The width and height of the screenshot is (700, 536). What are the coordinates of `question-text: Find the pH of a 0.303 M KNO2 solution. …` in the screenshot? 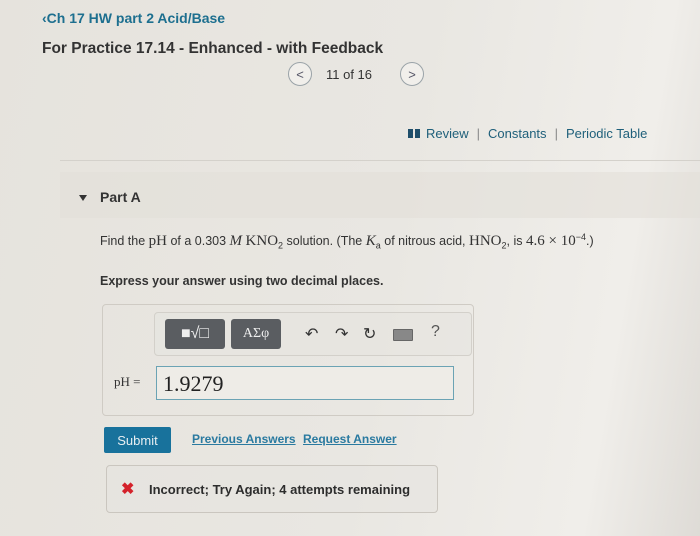 It's located at (347, 241).